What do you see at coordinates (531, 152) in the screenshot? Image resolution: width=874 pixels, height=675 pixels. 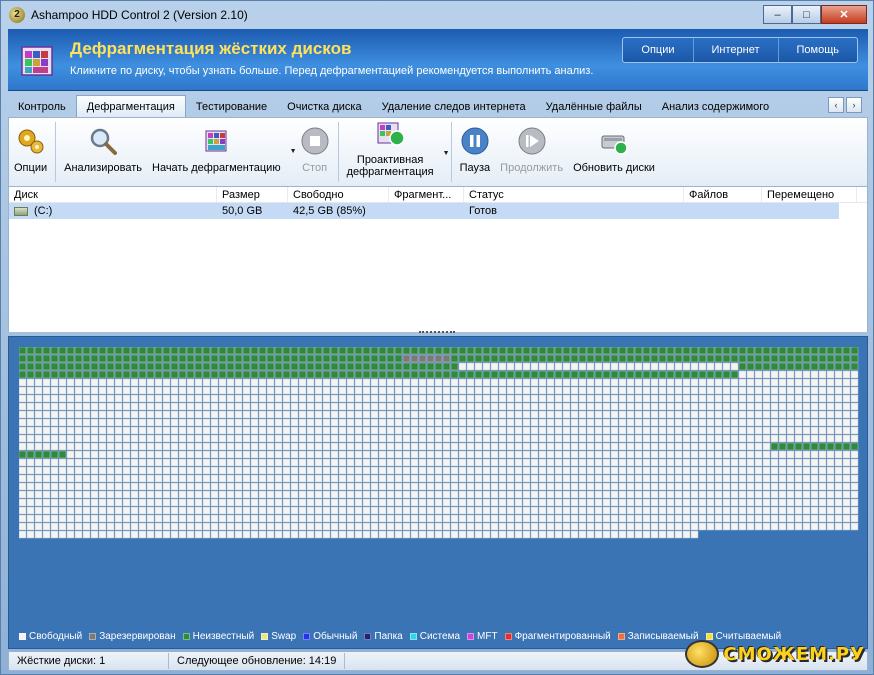 I see `resume-button: Продолжить` at bounding box center [531, 152].